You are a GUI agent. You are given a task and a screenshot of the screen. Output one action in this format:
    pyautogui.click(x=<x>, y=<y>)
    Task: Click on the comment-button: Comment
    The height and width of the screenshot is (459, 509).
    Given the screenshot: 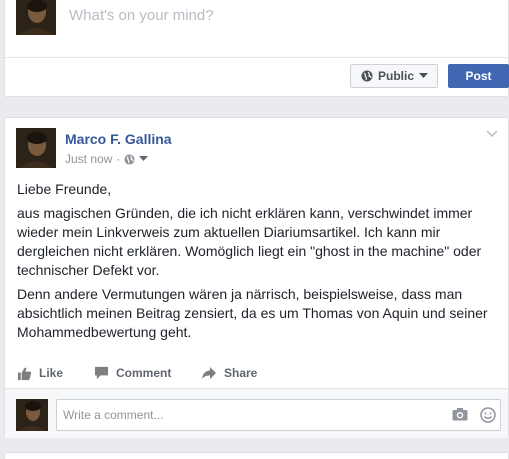 What is the action you would take?
    pyautogui.click(x=132, y=373)
    